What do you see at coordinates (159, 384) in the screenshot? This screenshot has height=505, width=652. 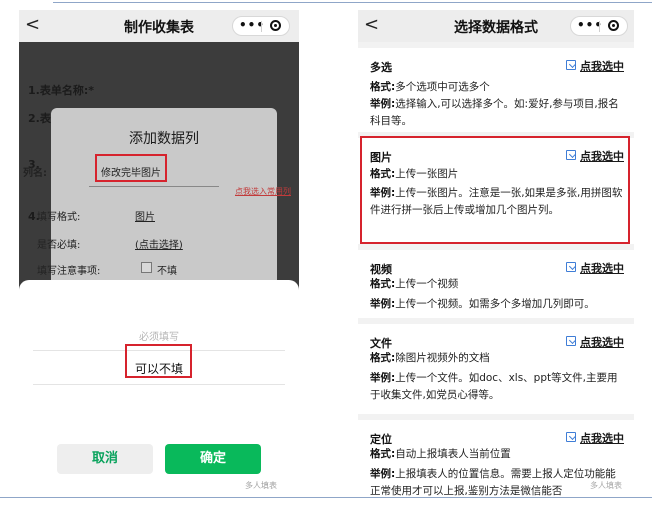 I see `sheet-divider` at bounding box center [159, 384].